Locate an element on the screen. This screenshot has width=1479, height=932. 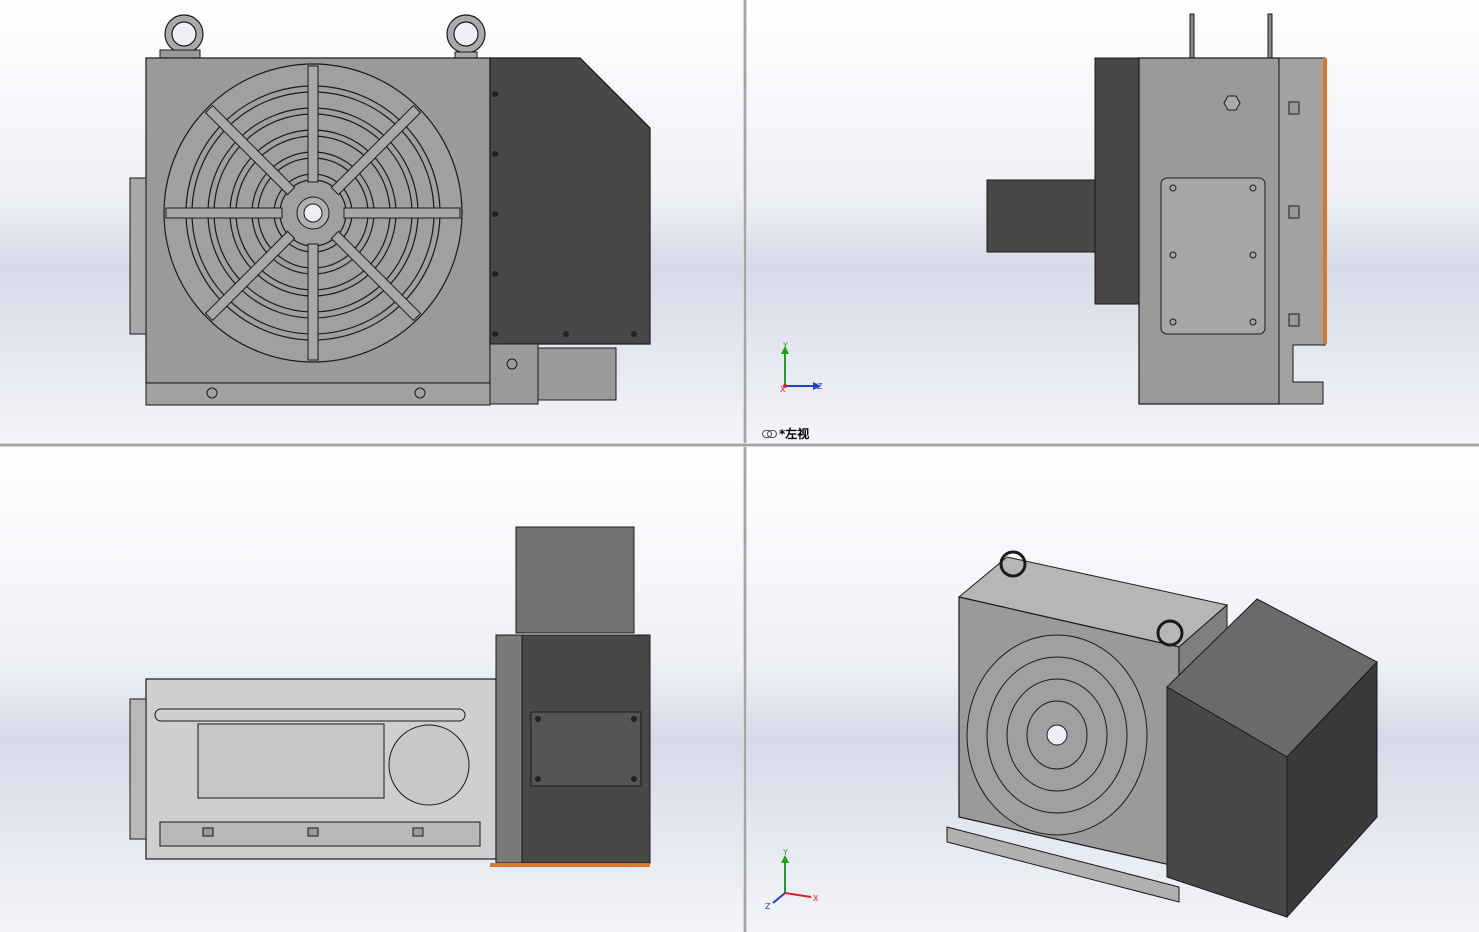
triad-iso-y-label: Y is located at coordinates (785, 852).